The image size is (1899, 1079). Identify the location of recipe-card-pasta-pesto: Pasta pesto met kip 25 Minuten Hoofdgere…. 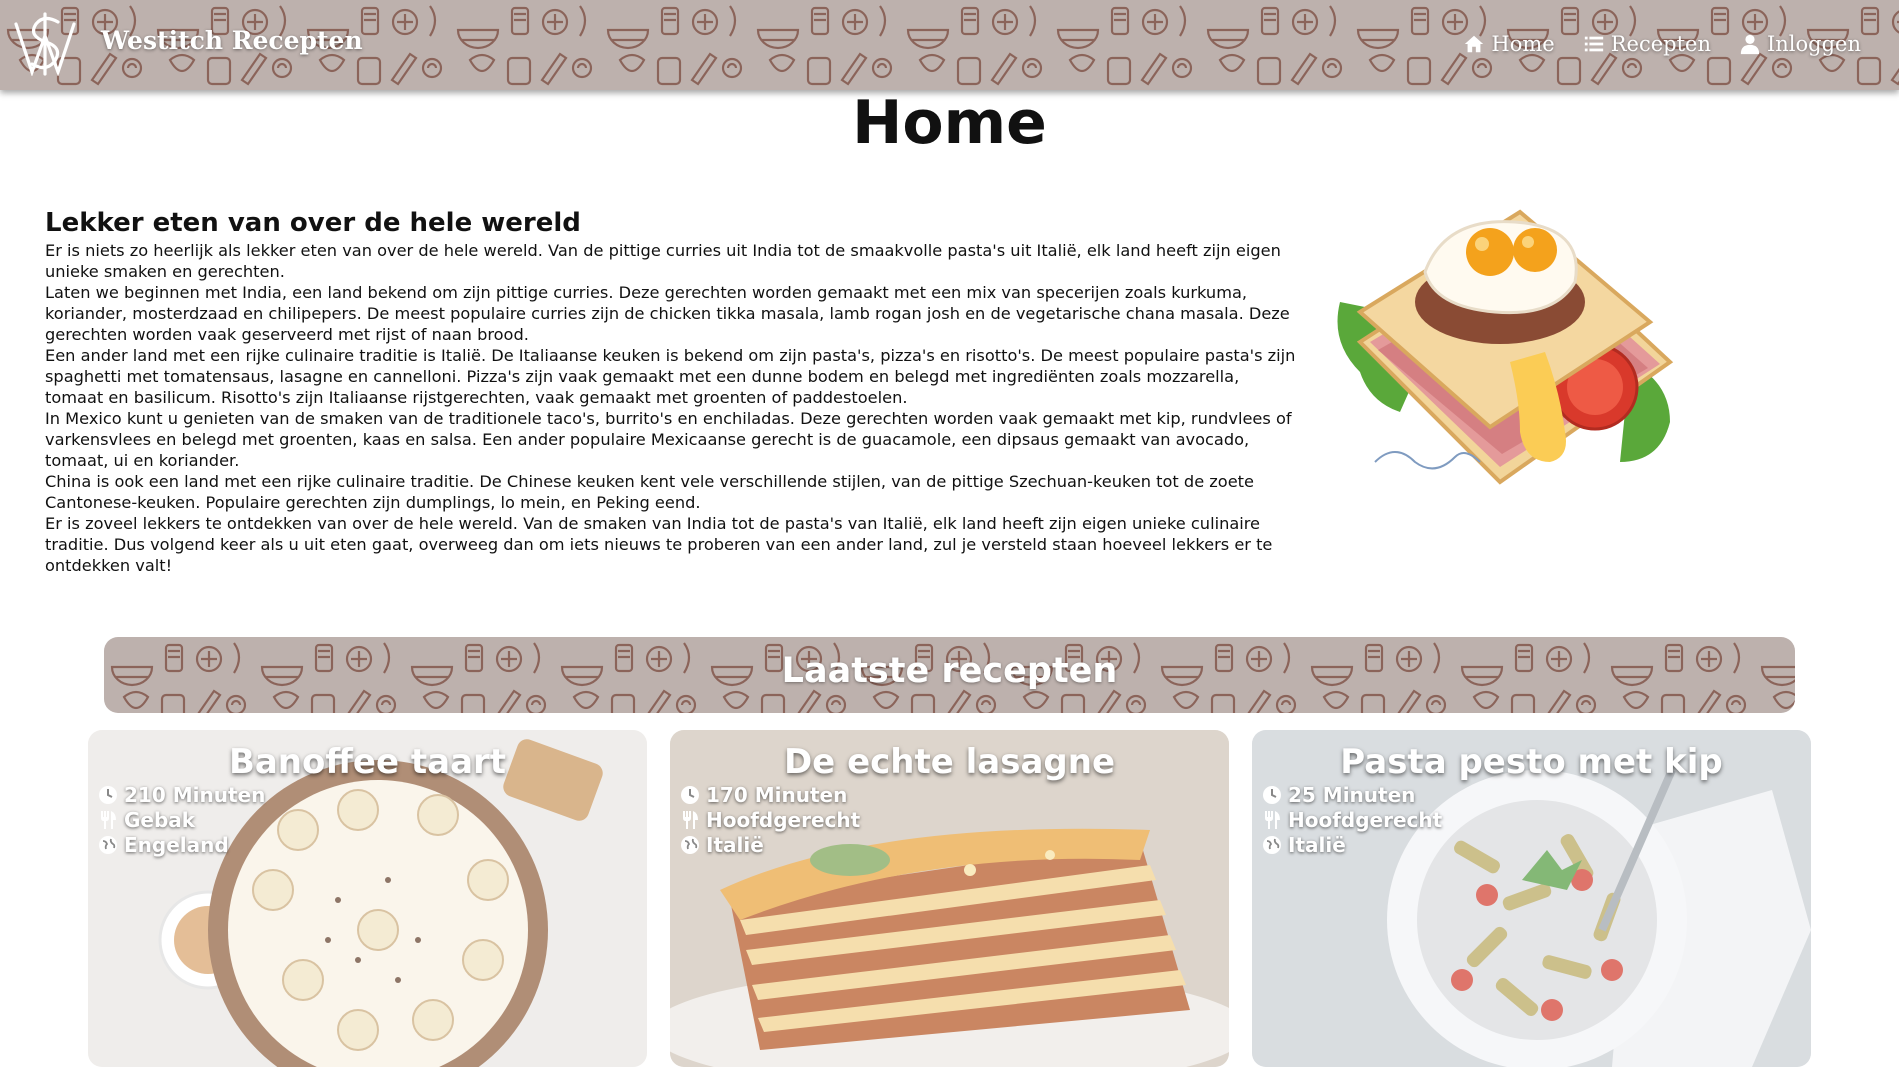
(1531, 898).